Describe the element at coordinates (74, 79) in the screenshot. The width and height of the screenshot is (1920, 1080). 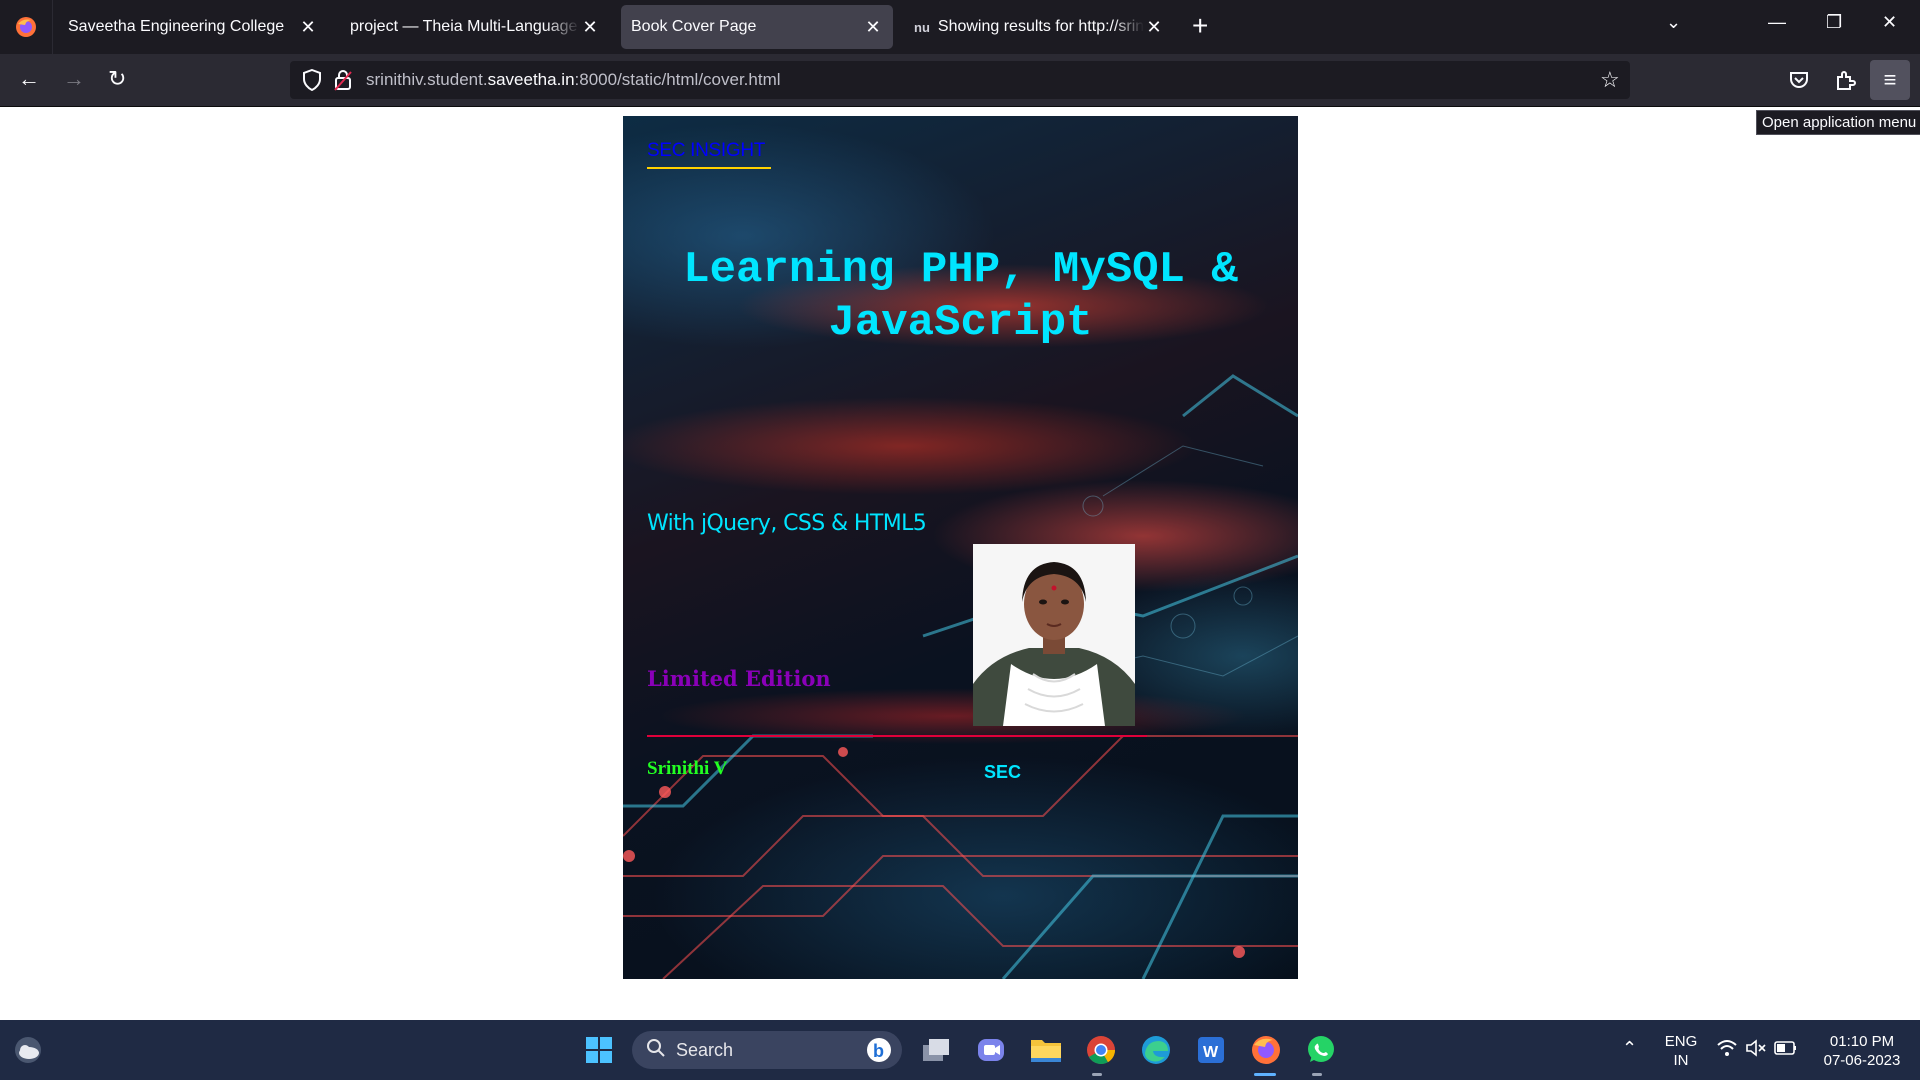
I see `forward-icon: →` at that location.